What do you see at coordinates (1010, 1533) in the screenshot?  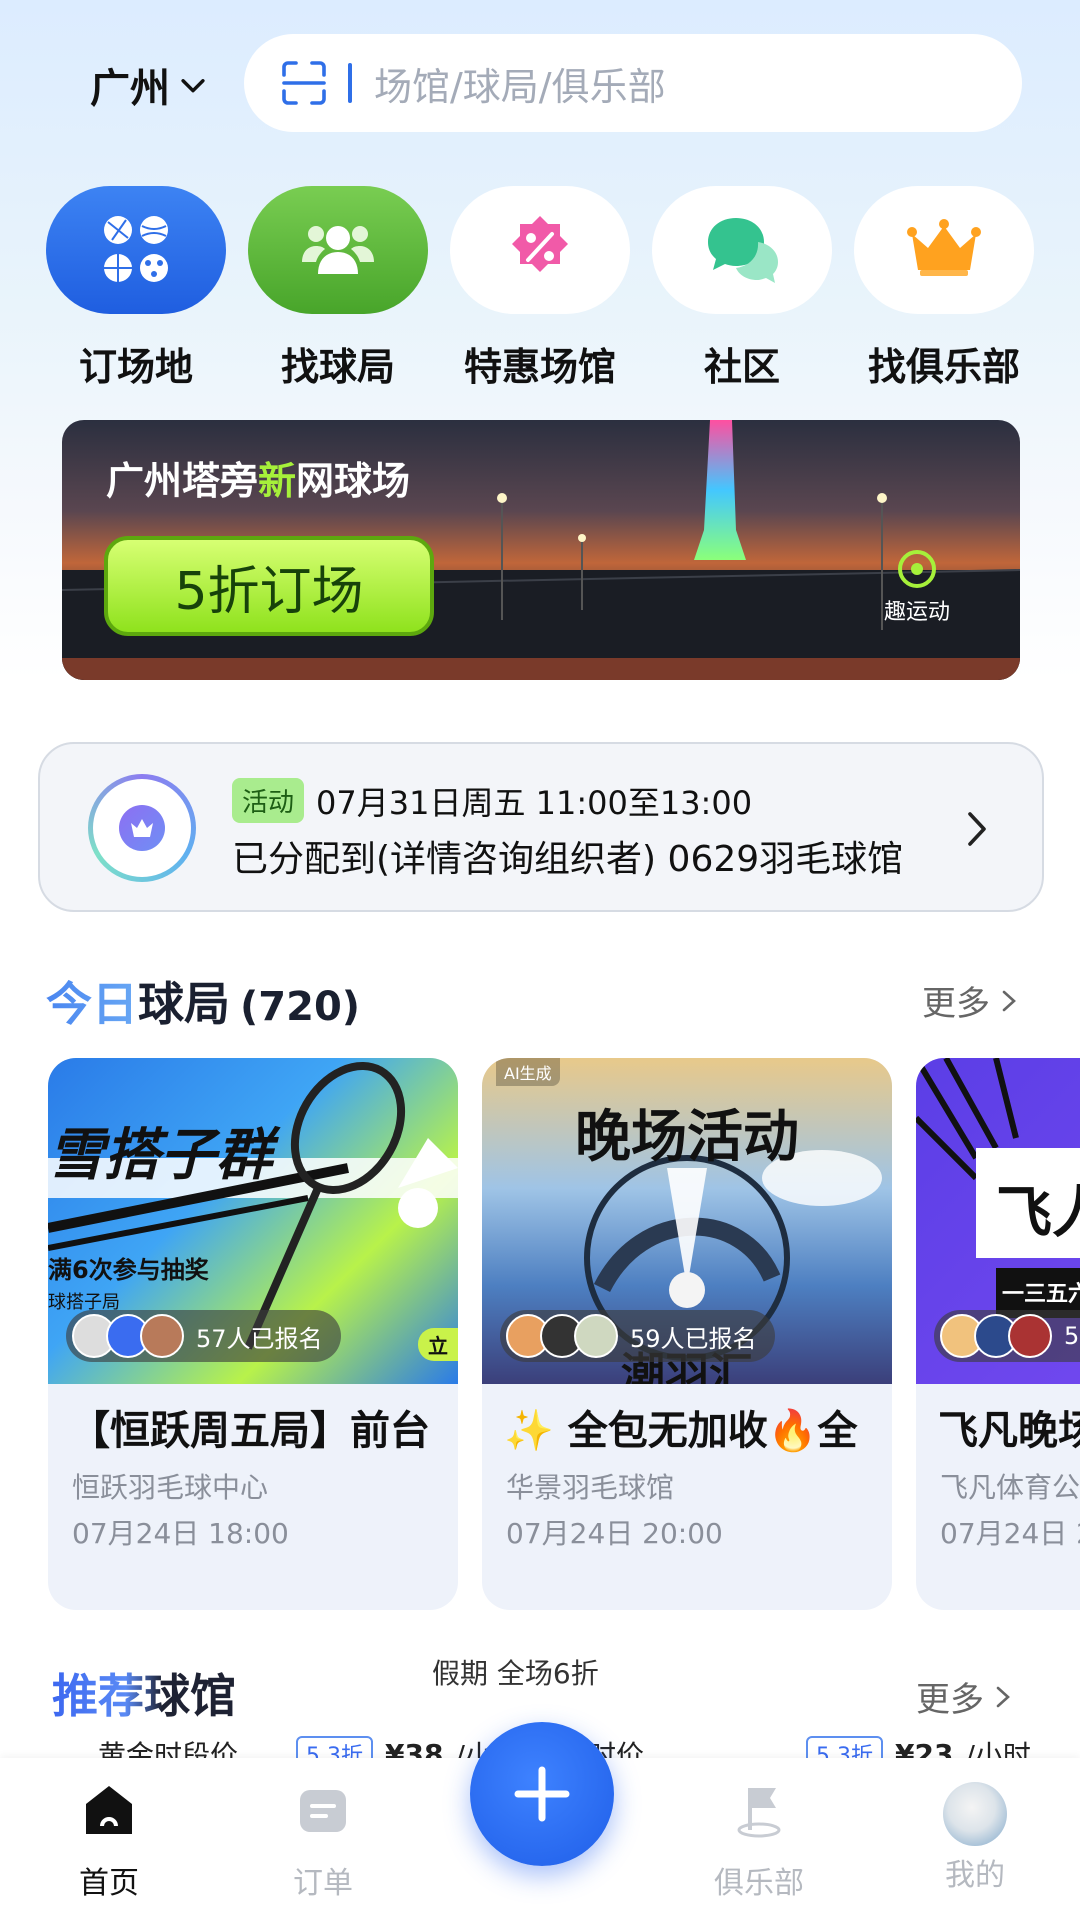 I see `game-date: 07月24日 2` at bounding box center [1010, 1533].